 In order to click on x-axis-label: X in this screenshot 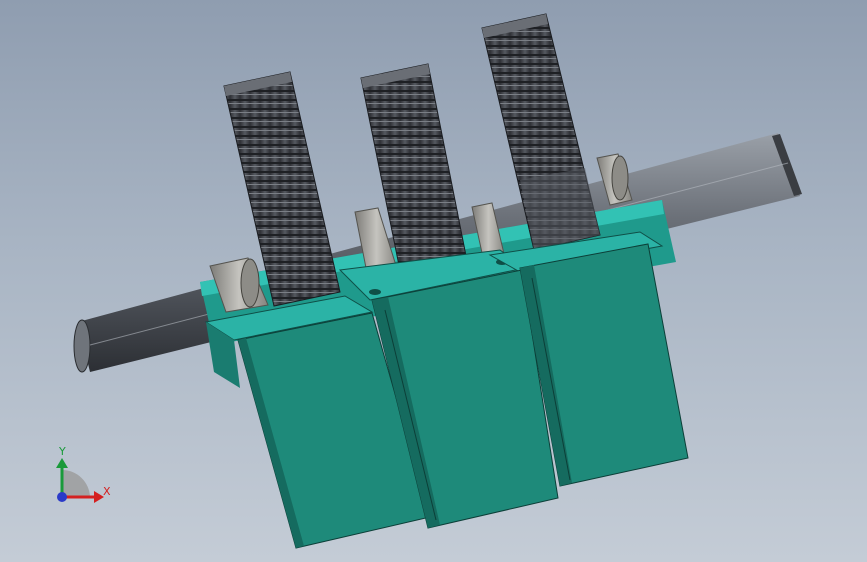, I will do `click(107, 491)`.